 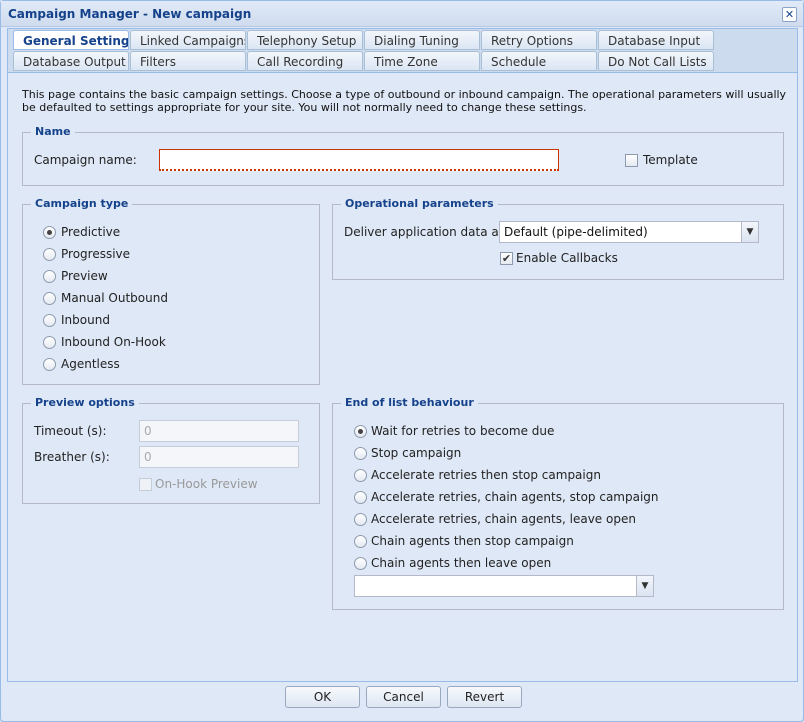 I want to click on preview-options-legend: Preview options, so click(x=85, y=402).